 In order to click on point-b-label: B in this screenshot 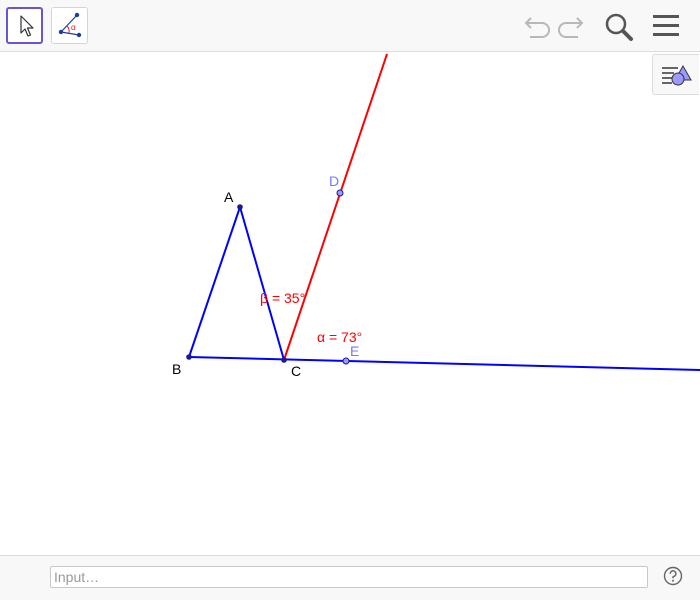, I will do `click(176, 369)`.